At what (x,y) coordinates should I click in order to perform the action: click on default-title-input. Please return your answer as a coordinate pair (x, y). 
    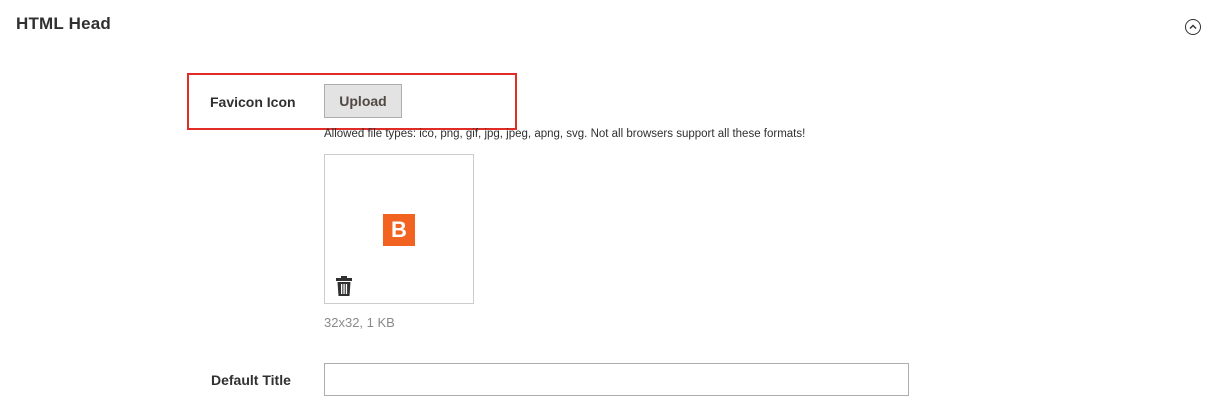
    Looking at the image, I should click on (616, 379).